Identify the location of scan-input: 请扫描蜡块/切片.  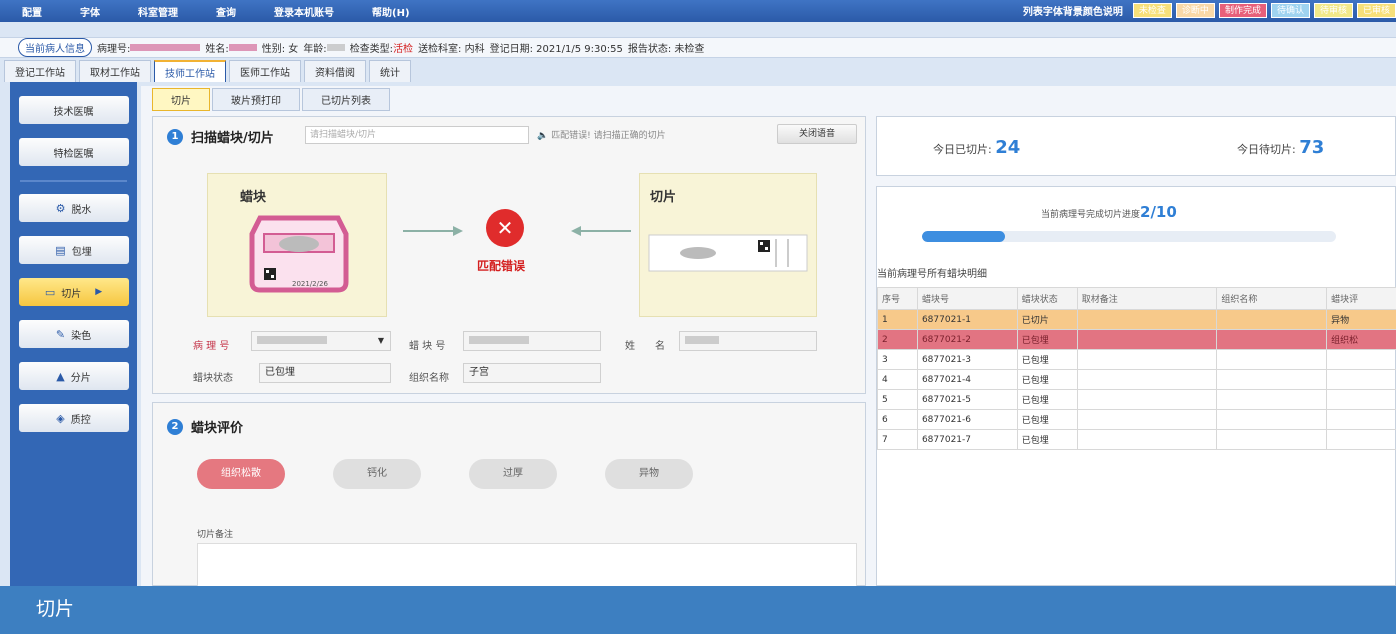
(417, 135).